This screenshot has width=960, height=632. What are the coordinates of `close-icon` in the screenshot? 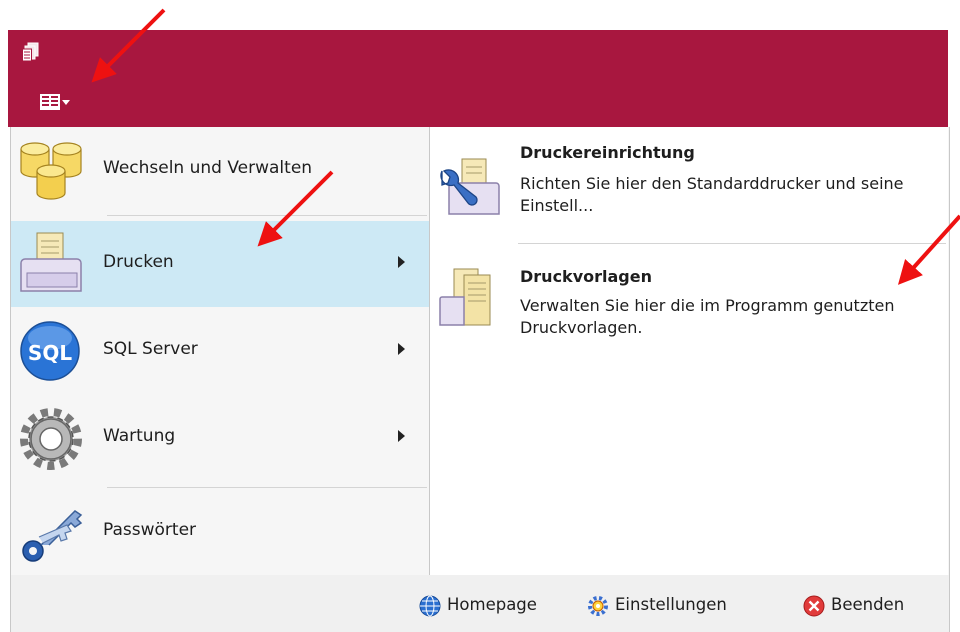 It's located at (814, 606).